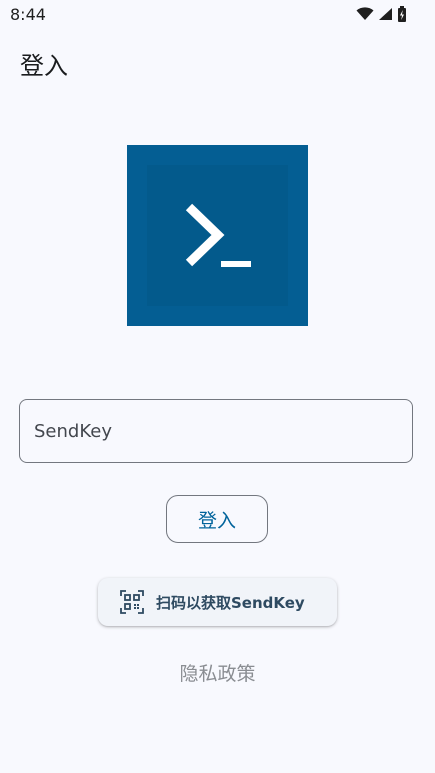  I want to click on status-bar: 8:44, so click(217, 15).